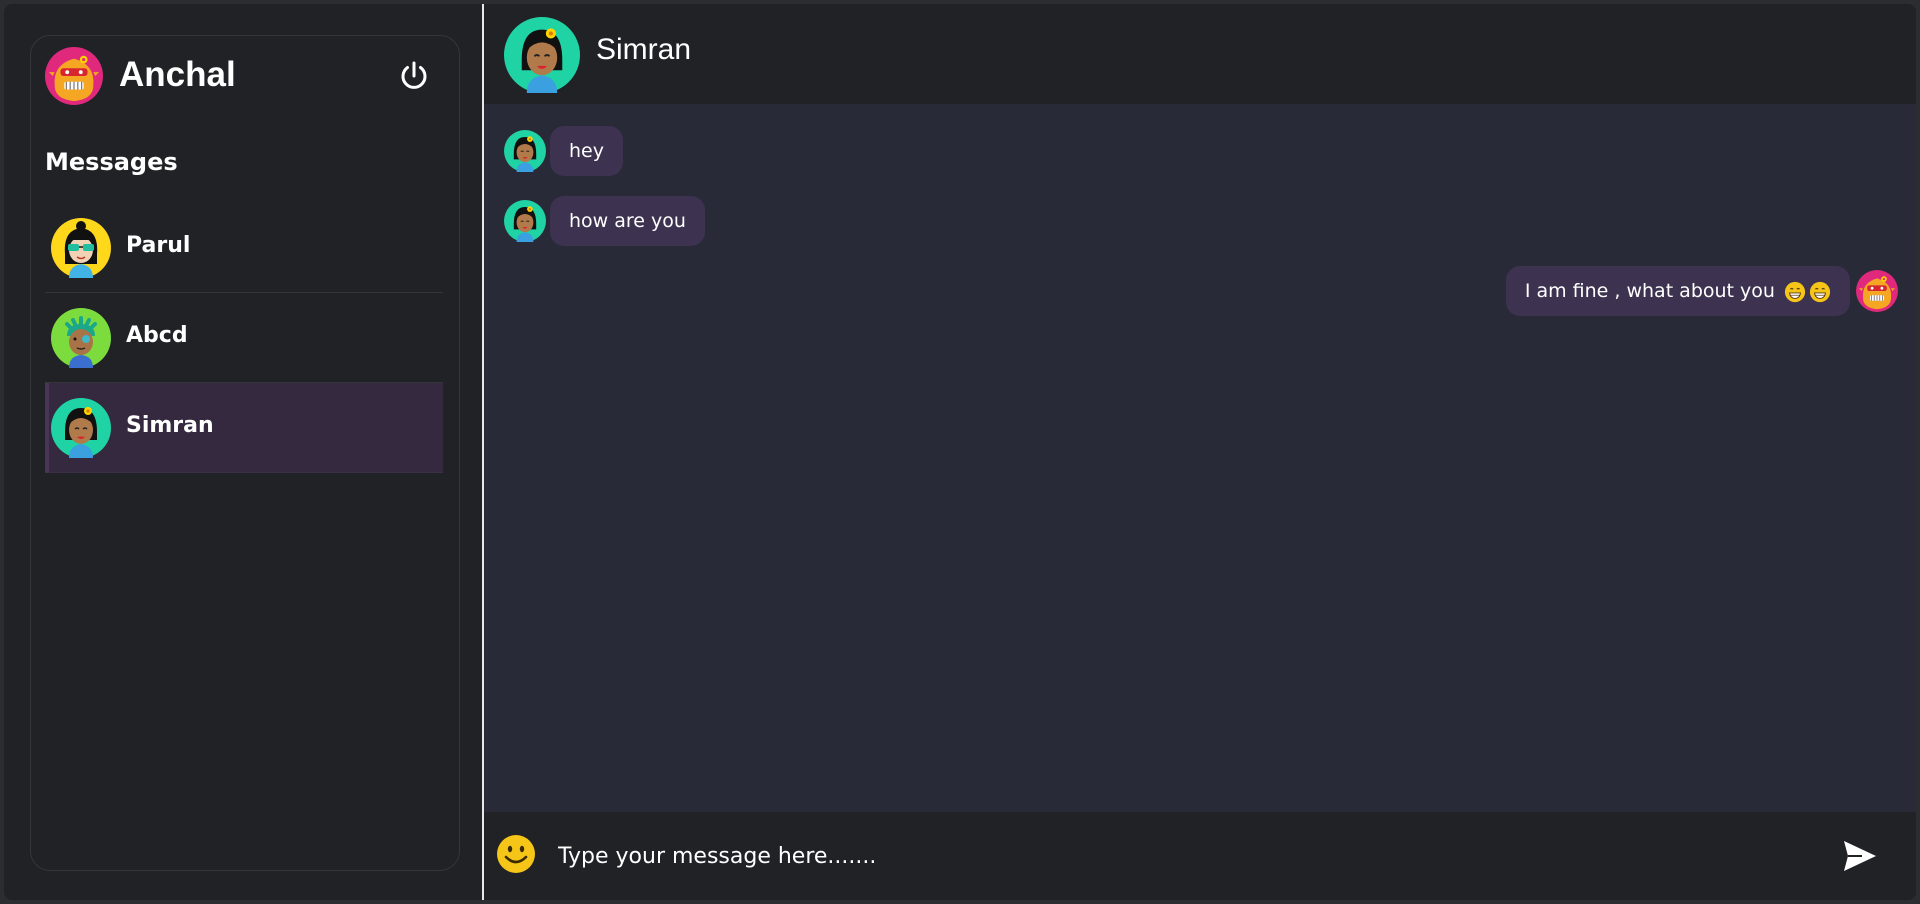  Describe the element at coordinates (1183, 856) in the screenshot. I see `message-input` at that location.